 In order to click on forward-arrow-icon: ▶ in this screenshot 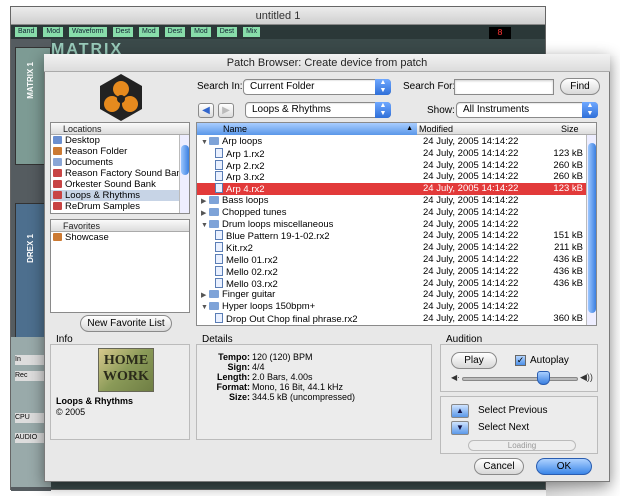, I will do `click(226, 110)`.